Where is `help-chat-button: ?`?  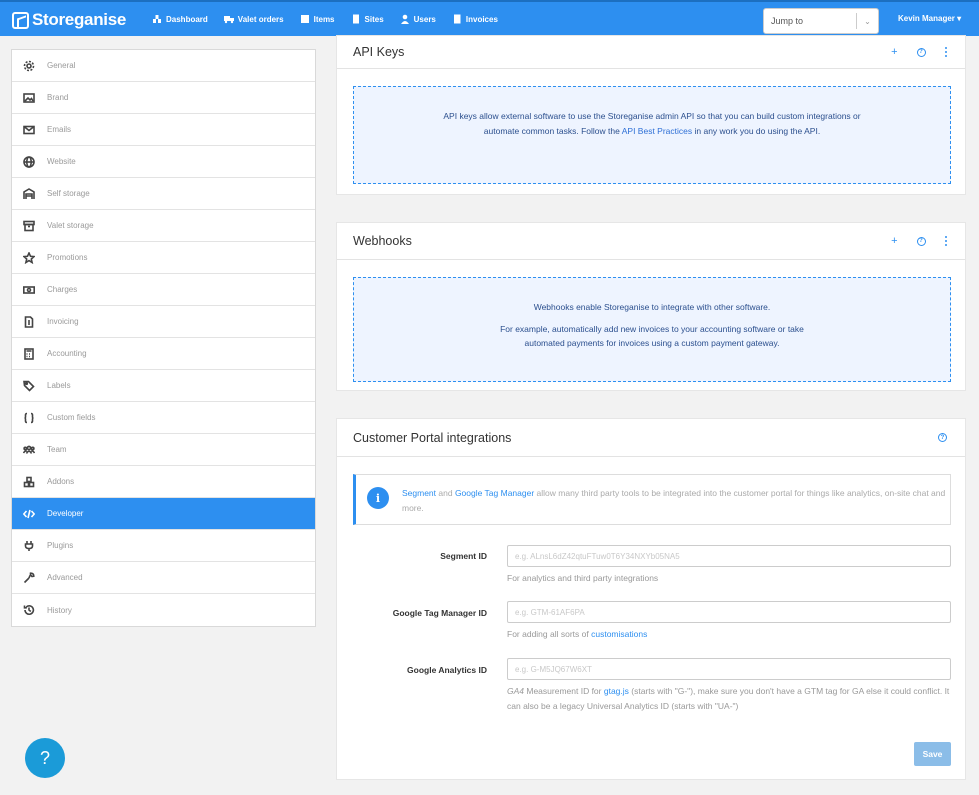
help-chat-button: ? is located at coordinates (45, 758).